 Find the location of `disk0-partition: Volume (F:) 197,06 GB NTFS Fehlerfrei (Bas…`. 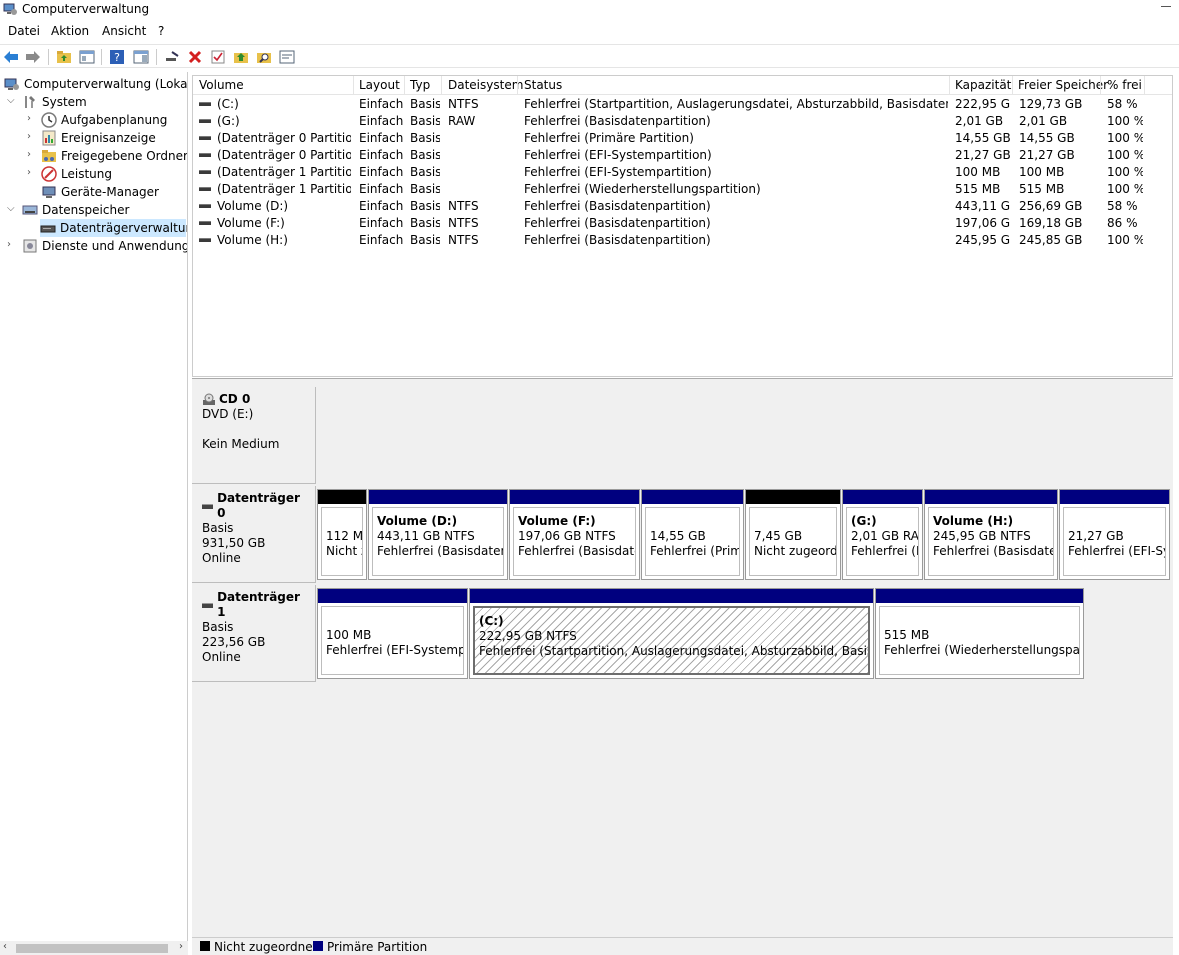

disk0-partition: Volume (F:) 197,06 GB NTFS Fehlerfrei (Bas… is located at coordinates (574, 534).